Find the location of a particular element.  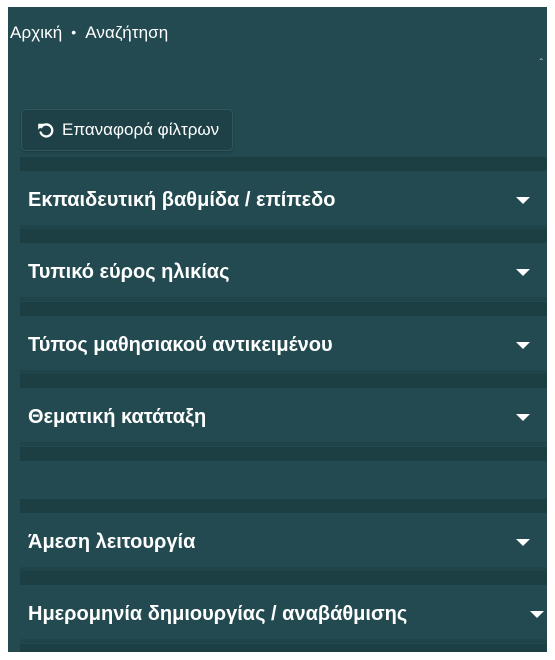

scroll-up-arrow-icon: ˆ is located at coordinates (541, 63).